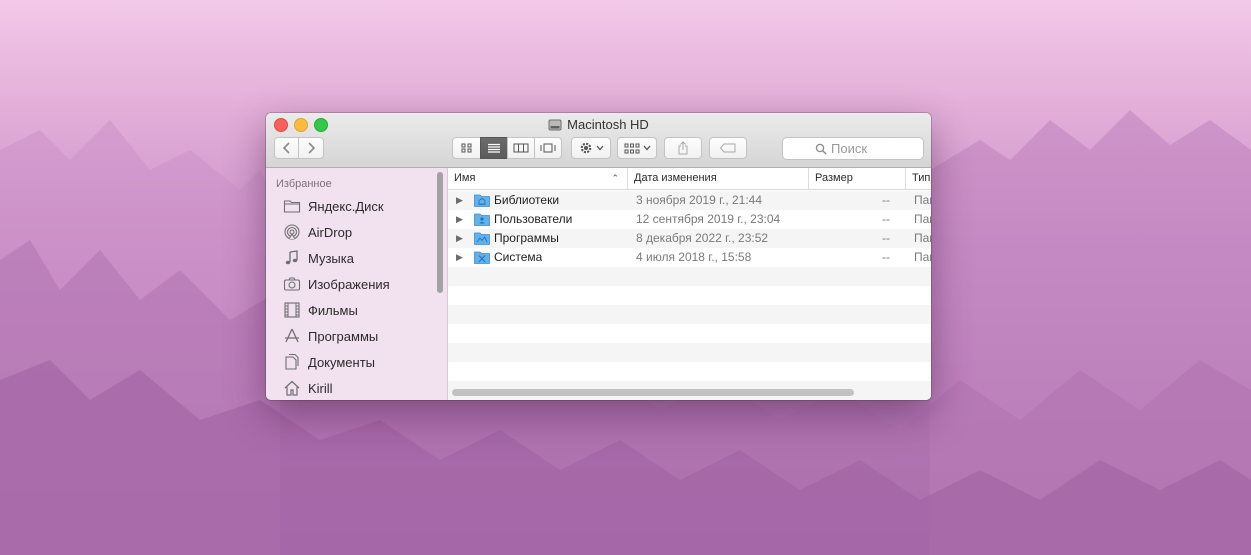 This screenshot has width=1251, height=555. What do you see at coordinates (608, 124) in the screenshot?
I see `window-title-text: Macintosh HD` at bounding box center [608, 124].